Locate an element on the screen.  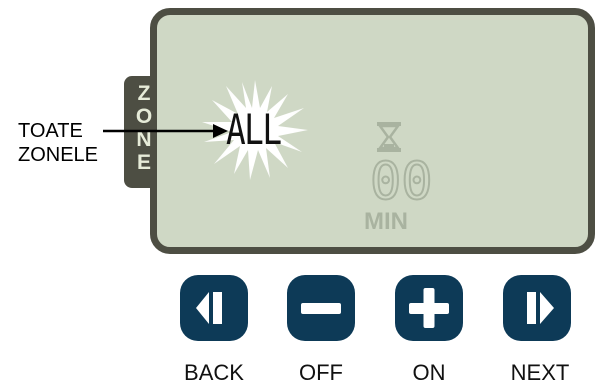
duration-digits: 00 is located at coordinates (401, 182).